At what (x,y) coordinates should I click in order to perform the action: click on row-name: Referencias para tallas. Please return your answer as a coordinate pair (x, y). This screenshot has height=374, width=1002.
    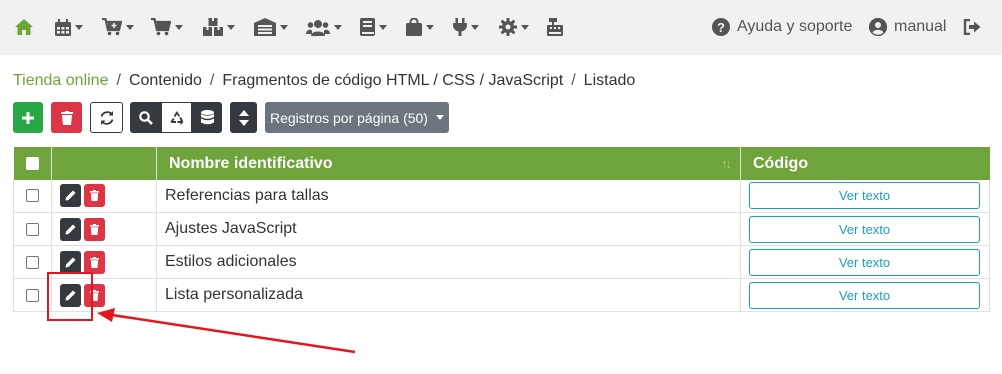
    Looking at the image, I should click on (448, 196).